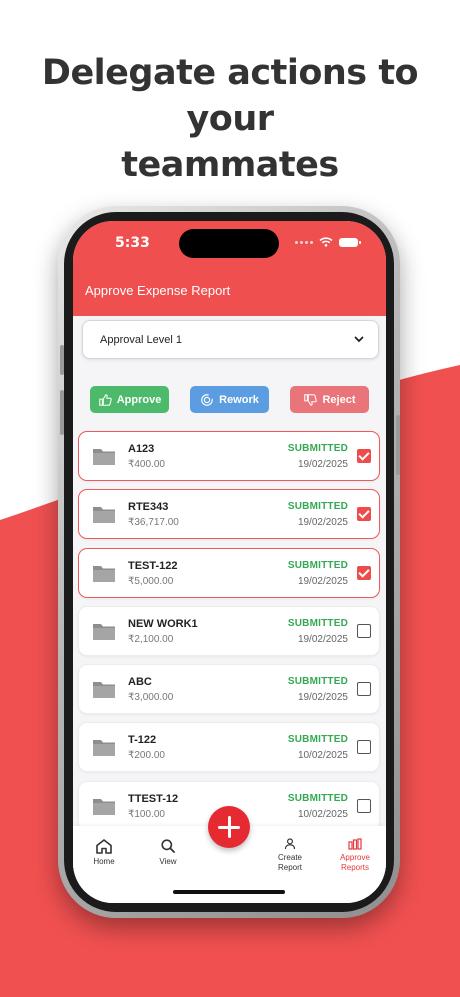  Describe the element at coordinates (105, 399) in the screenshot. I see `thumbs-up-icon` at that location.